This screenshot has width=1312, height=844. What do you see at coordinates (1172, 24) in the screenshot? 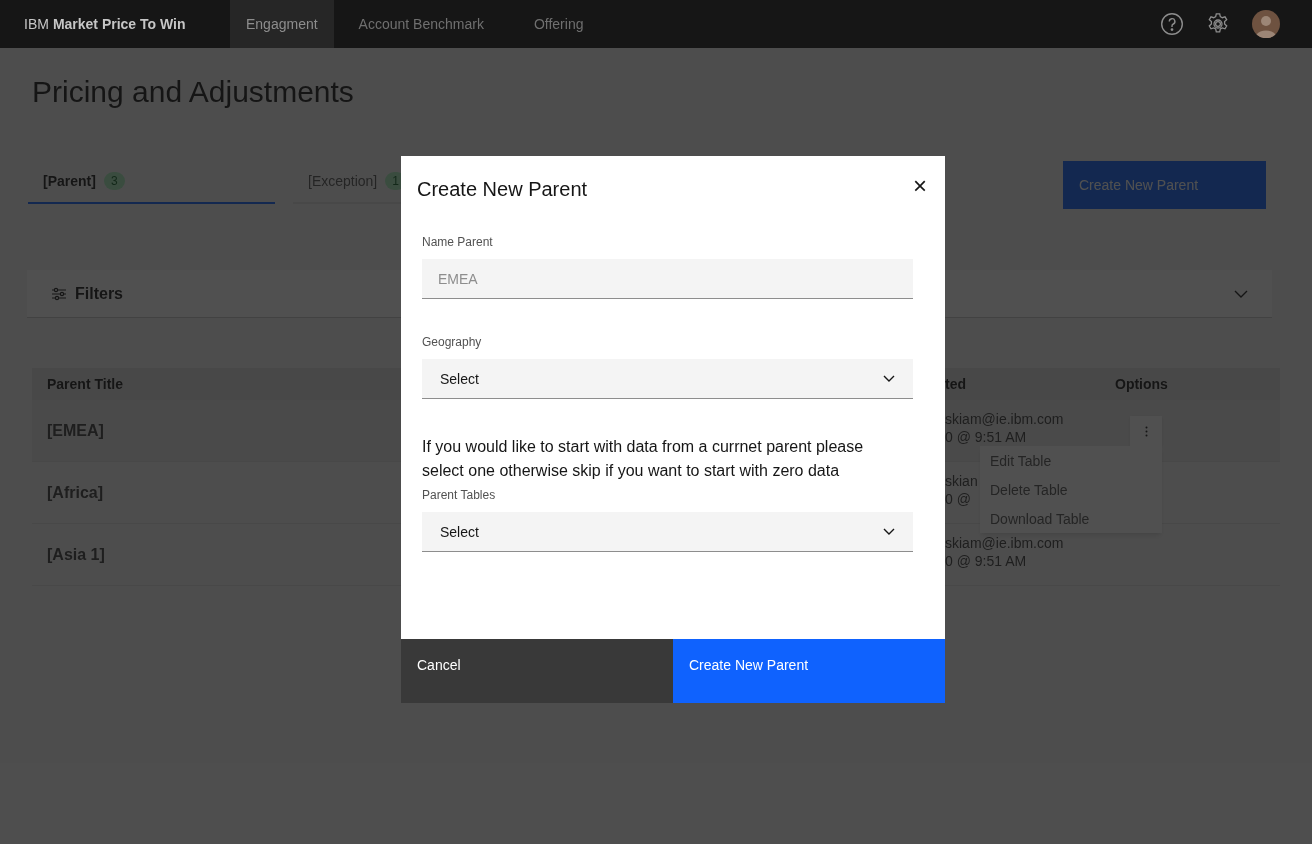
I see `help-icon` at bounding box center [1172, 24].